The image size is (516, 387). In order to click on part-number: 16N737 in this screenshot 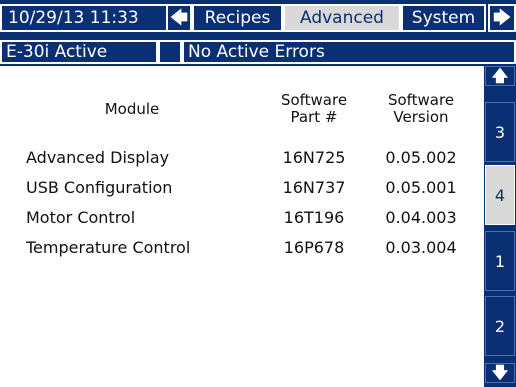, I will do `click(314, 187)`.